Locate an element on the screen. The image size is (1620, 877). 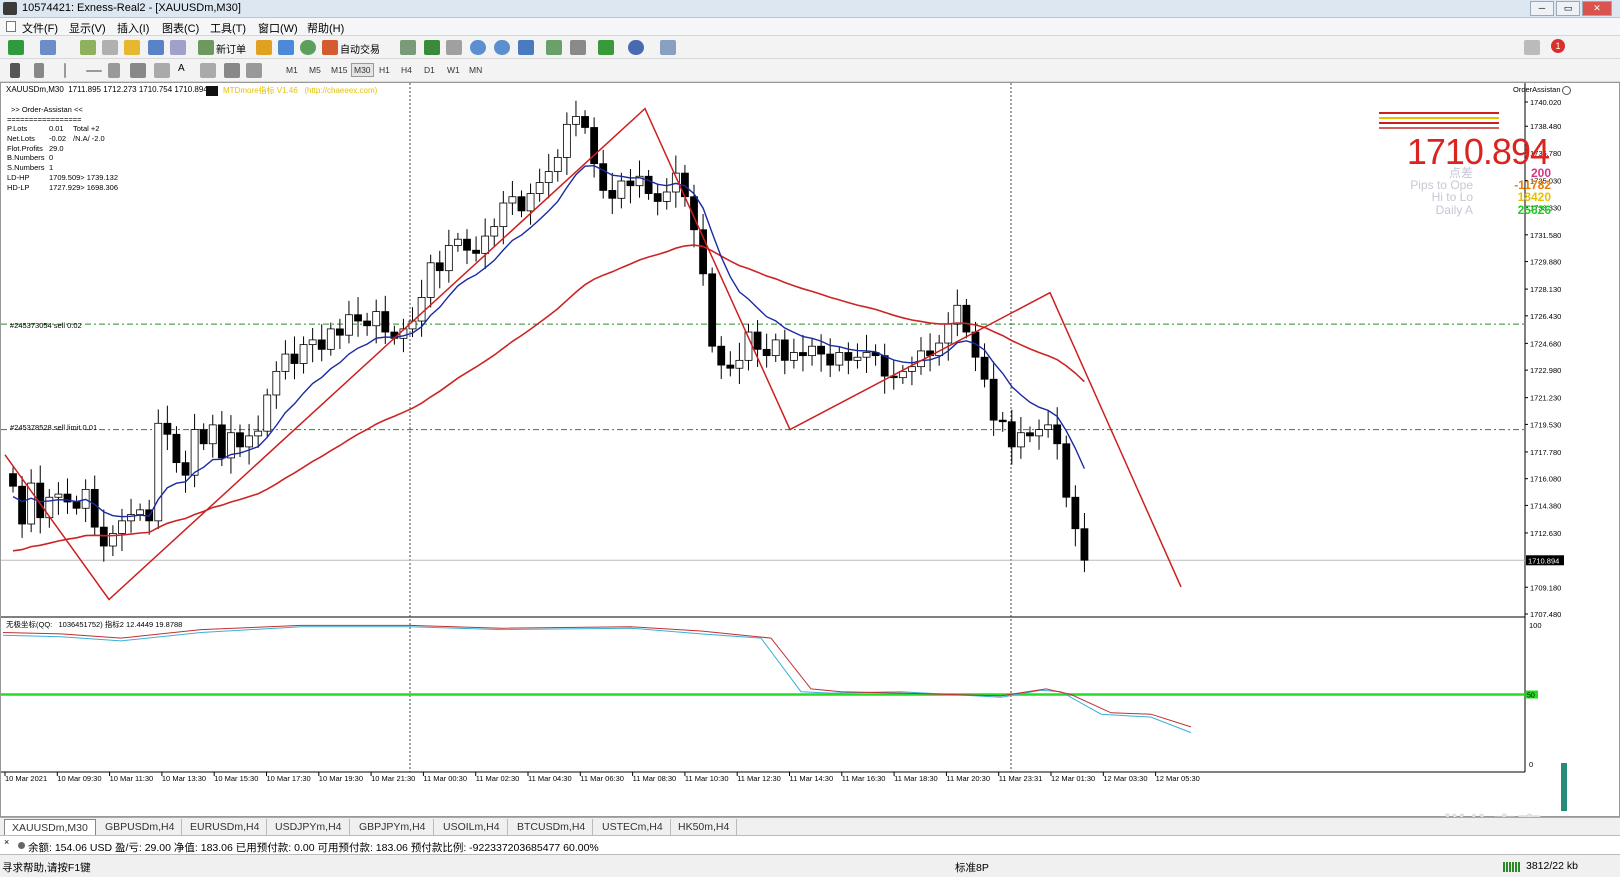
tab-gbpusdm: GBPUSDm,H4 is located at coordinates (140, 827).